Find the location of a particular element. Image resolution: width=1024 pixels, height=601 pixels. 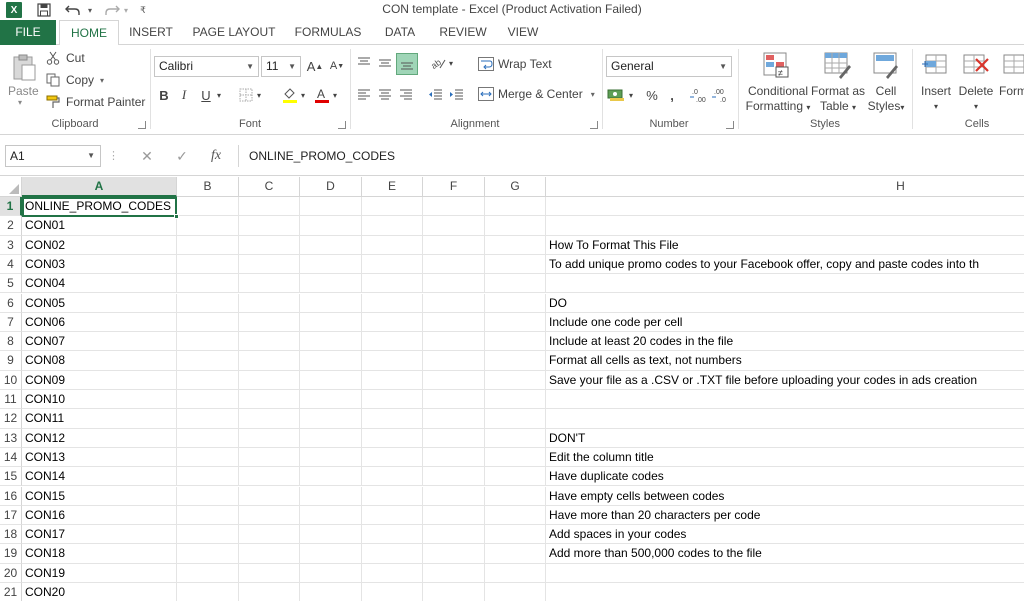

cell-f7 is located at coordinates (454, 322).